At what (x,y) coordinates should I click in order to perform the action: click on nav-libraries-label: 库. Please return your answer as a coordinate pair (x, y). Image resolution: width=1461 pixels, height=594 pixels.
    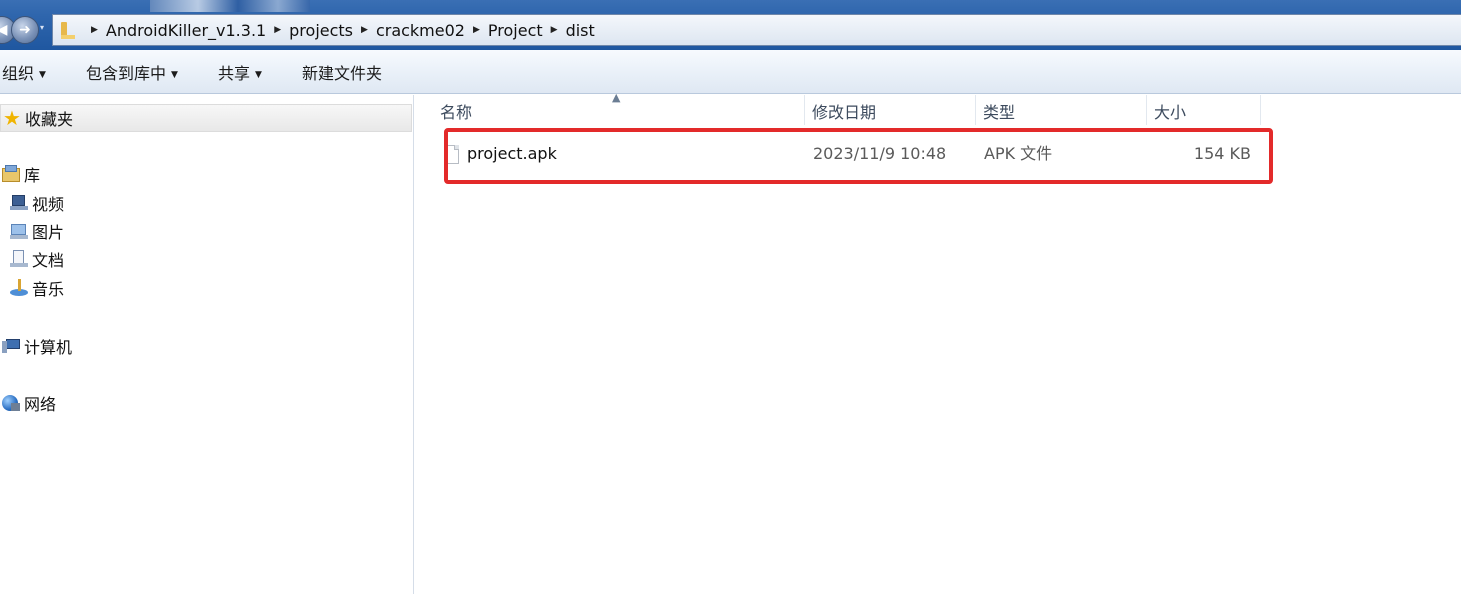
    Looking at the image, I should click on (32, 175).